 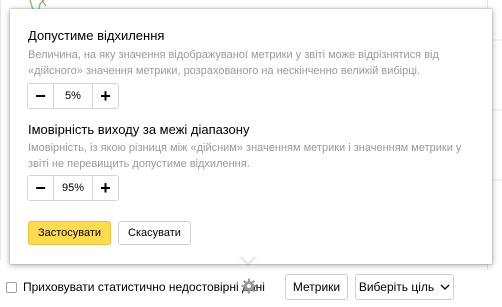 What do you see at coordinates (248, 258) in the screenshot?
I see `popup-arrow` at bounding box center [248, 258].